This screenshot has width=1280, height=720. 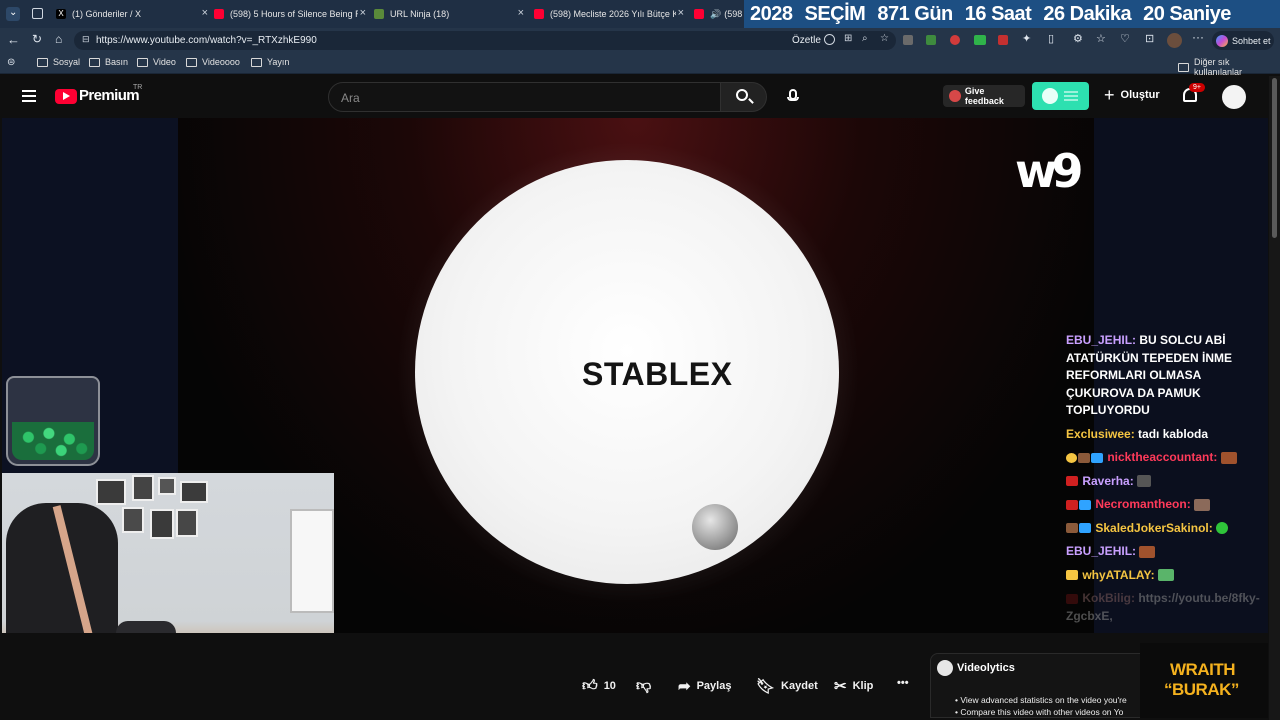 I want to click on home-icon: ⌂, so click(x=58, y=39).